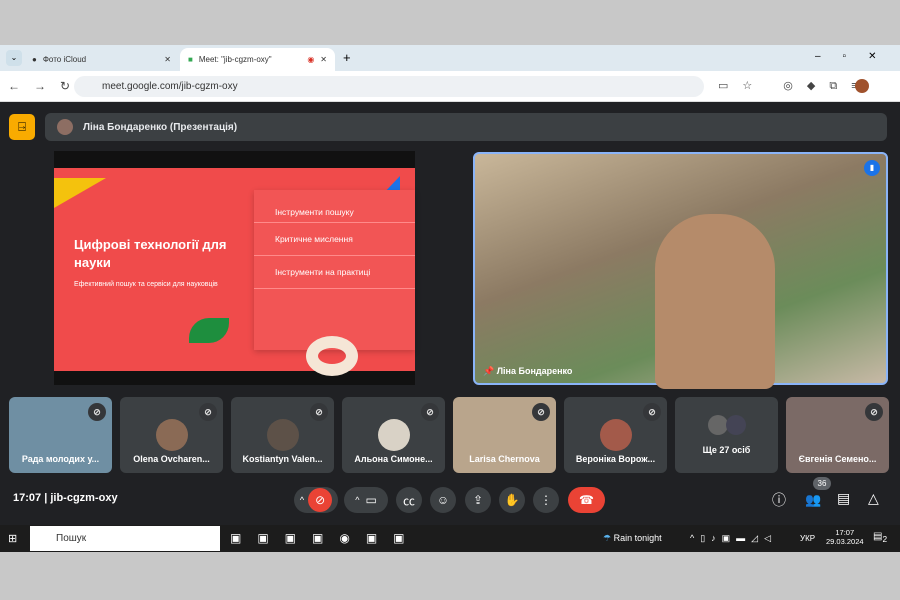 This screenshot has width=900, height=600. I want to click on windows-start-icon: ⊞, so click(12, 538).